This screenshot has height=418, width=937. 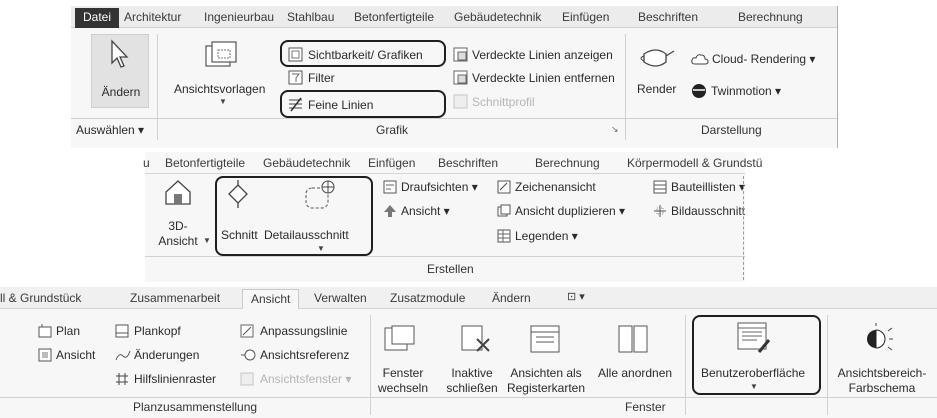 What do you see at coordinates (123, 355) in the screenshot?
I see `aenderungen-icon` at bounding box center [123, 355].